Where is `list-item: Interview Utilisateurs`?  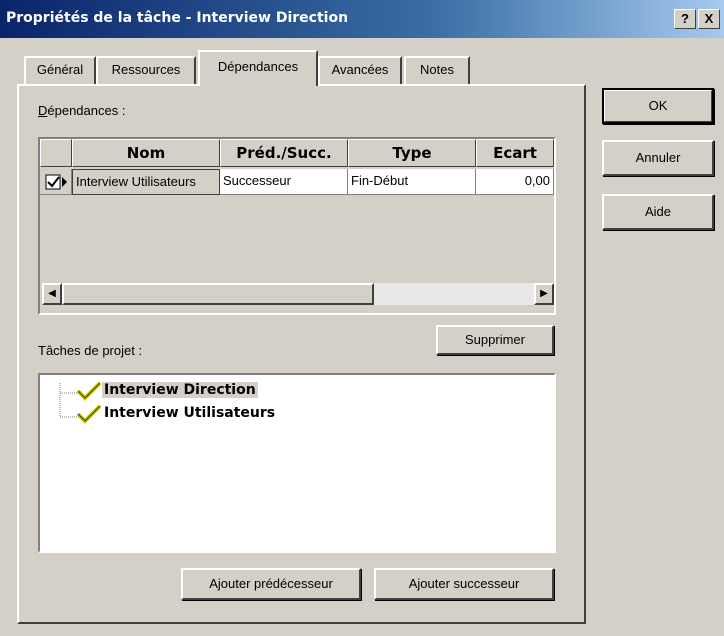
list-item: Interview Utilisateurs is located at coordinates (198, 415).